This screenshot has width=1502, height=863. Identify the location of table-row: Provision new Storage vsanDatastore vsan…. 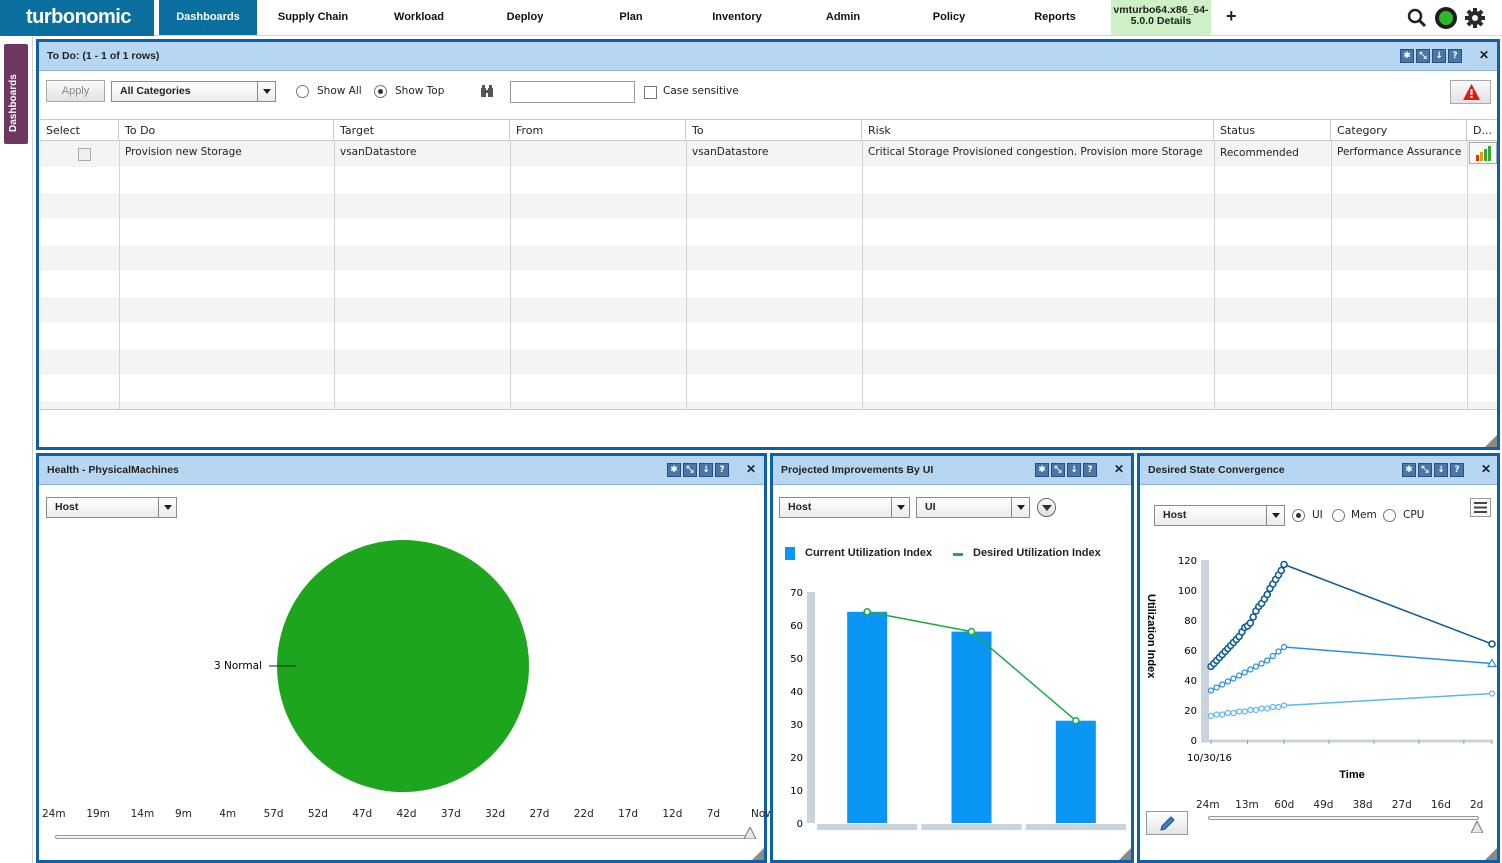
(768, 154).